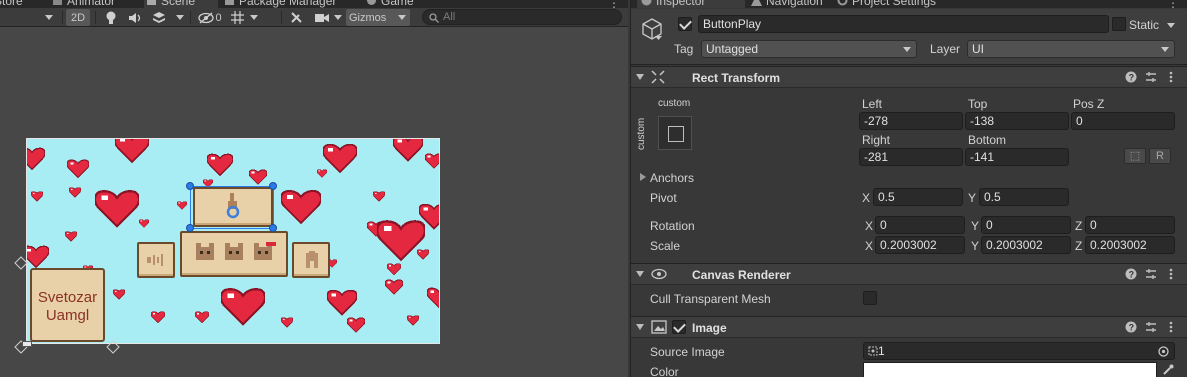 This screenshot has height=377, width=1187. Describe the element at coordinates (685, 24) in the screenshot. I see `active-checkbox` at that location.